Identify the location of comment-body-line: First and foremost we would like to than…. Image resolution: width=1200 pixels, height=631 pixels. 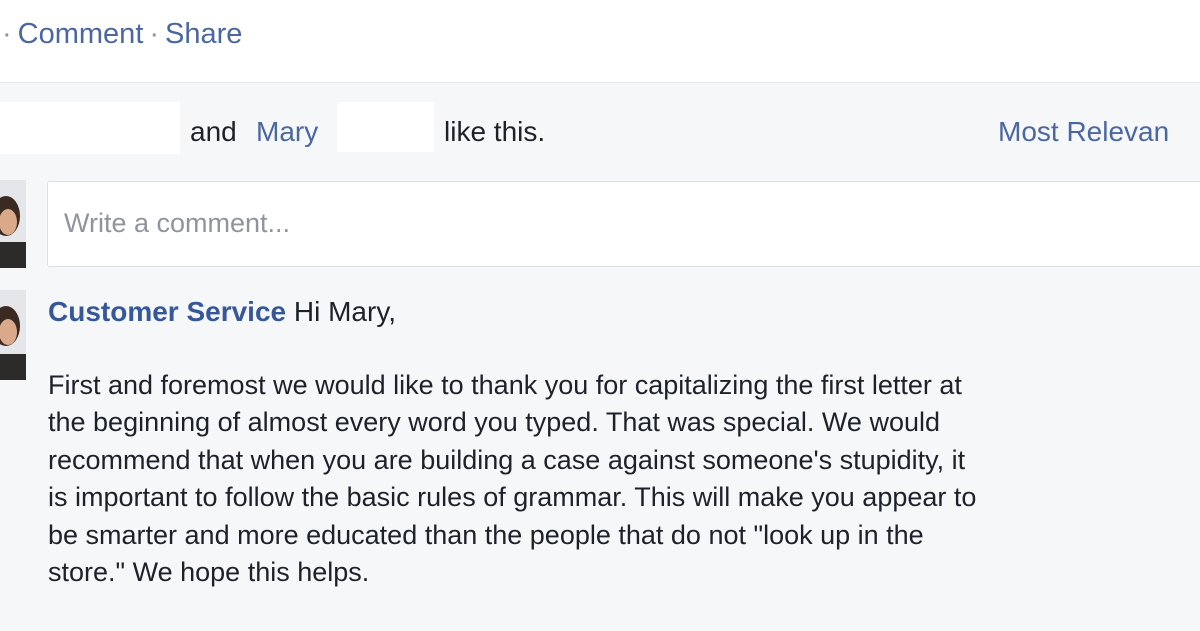
(505, 385).